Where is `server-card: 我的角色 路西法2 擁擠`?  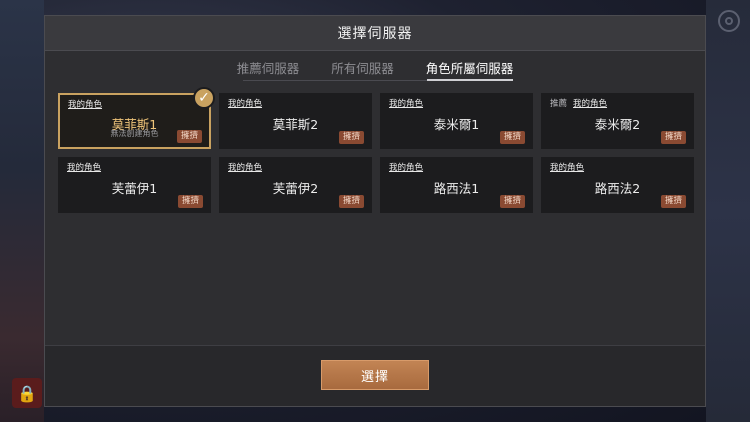
server-card: 我的角色 路西法2 擁擠 is located at coordinates (617, 185).